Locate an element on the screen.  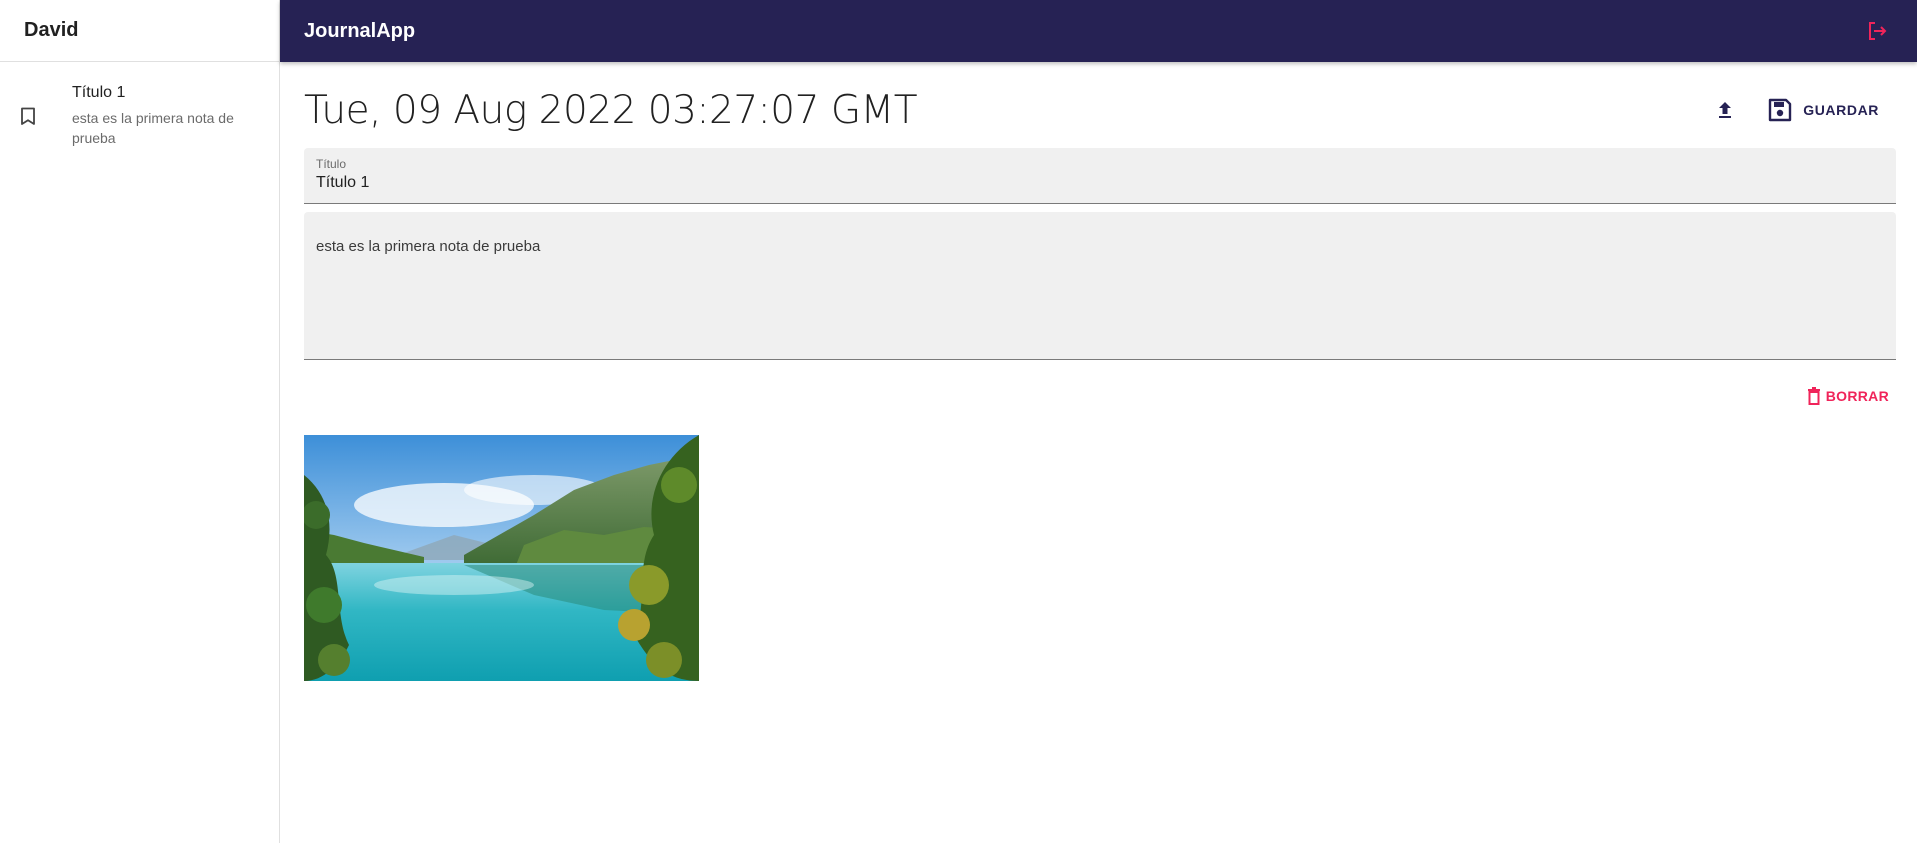
save-button: GUARDAR is located at coordinates (1823, 110).